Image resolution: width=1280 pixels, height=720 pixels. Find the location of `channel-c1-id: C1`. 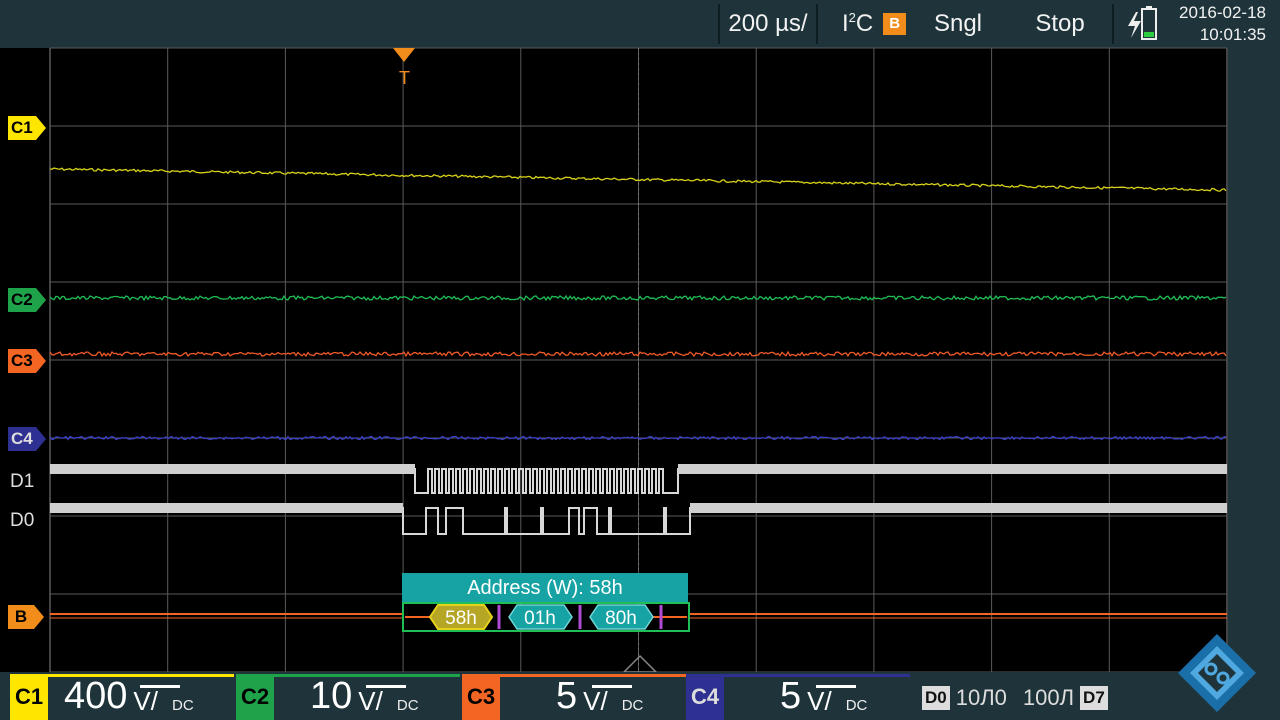

channel-c1-id: C1 is located at coordinates (29, 697).